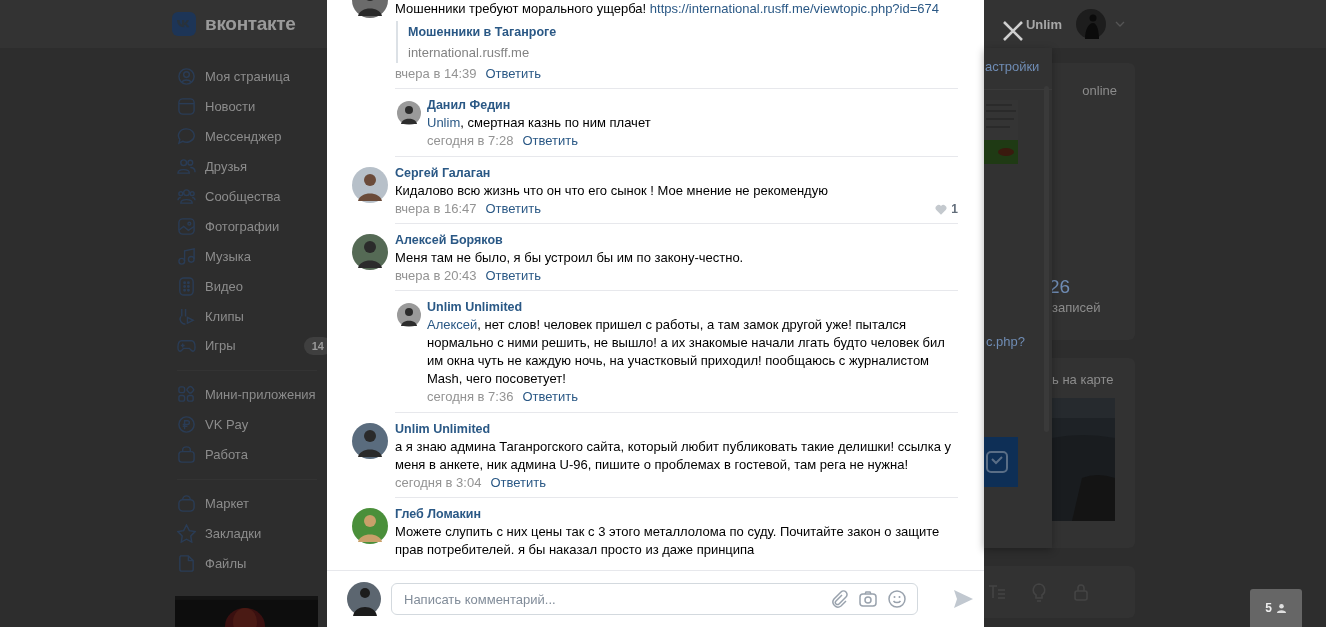 The height and width of the screenshot is (627, 1326). What do you see at coordinates (186, 316) in the screenshot?
I see `clips-icon` at bounding box center [186, 316].